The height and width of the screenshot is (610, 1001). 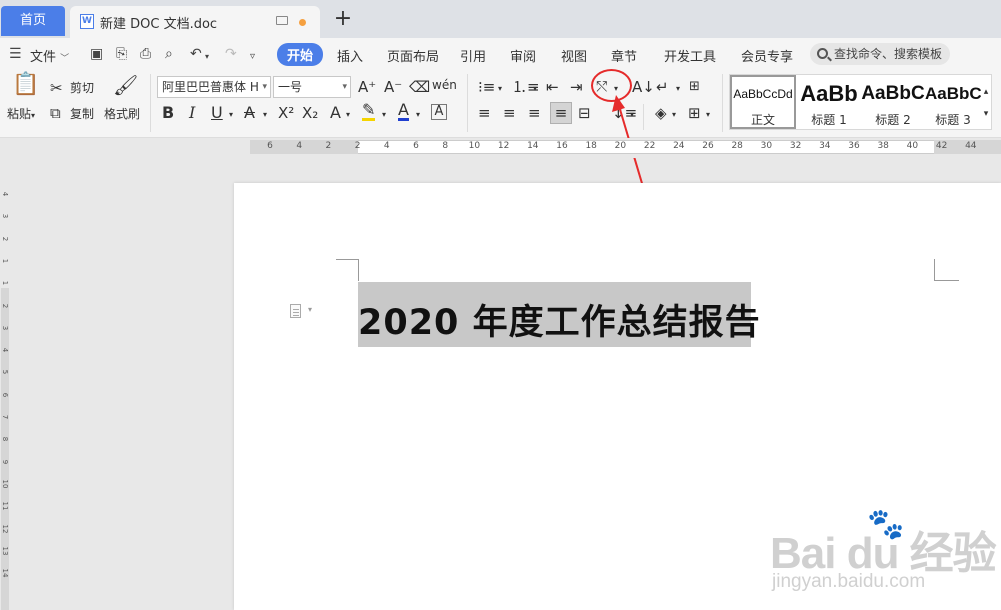 What do you see at coordinates (620, 146) in the screenshot?
I see `ruler-tick-label: 20` at bounding box center [620, 146].